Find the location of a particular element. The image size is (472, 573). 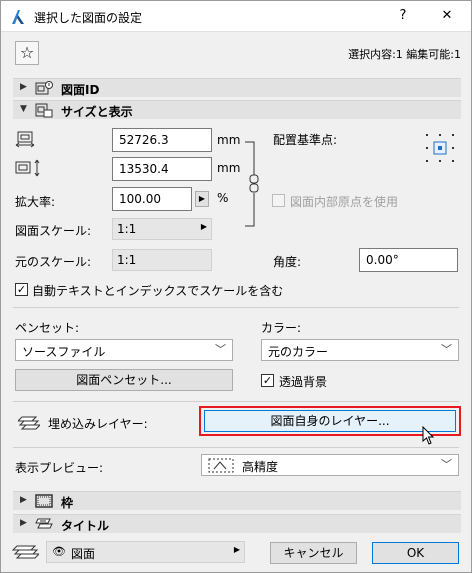

ok-button: OK is located at coordinates (415, 553).